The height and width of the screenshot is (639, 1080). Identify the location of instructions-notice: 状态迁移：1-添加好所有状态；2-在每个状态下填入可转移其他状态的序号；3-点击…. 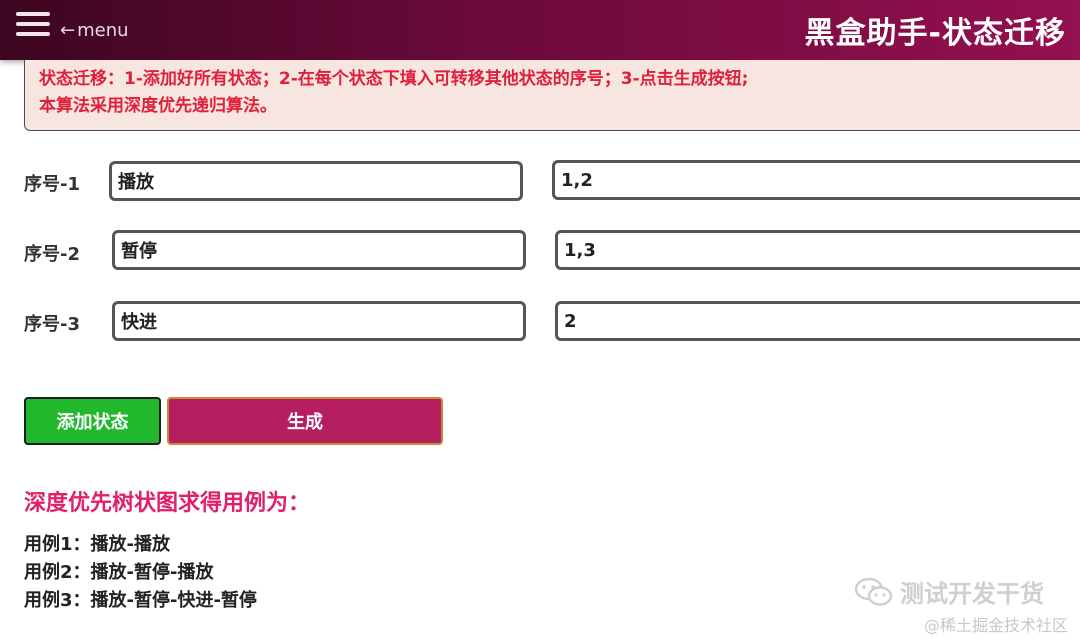
(552, 95).